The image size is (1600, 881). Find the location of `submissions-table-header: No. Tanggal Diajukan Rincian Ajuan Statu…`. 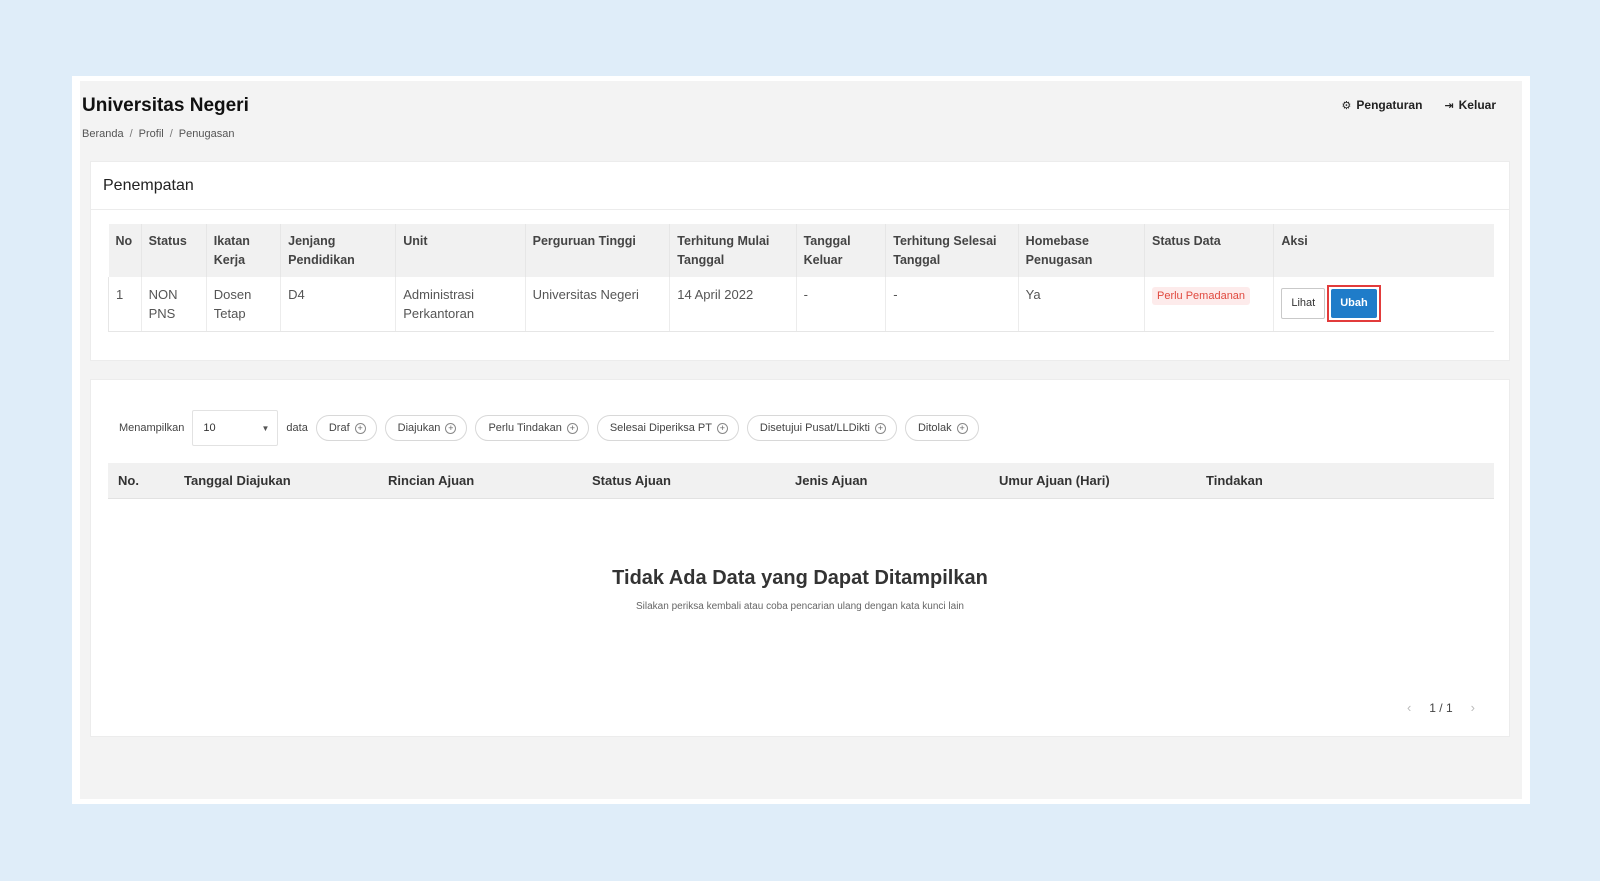

submissions-table-header: No. Tanggal Diajukan Rincian Ajuan Statu… is located at coordinates (801, 481).